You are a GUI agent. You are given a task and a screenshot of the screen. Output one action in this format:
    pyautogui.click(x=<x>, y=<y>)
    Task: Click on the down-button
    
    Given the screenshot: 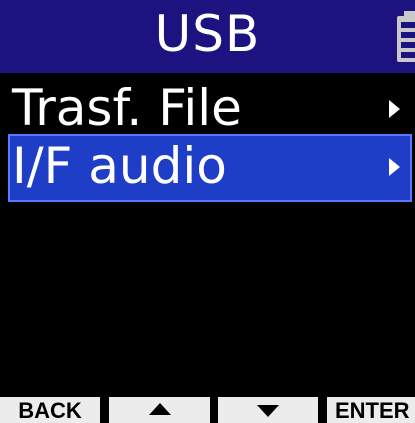 What is the action you would take?
    pyautogui.click(x=268, y=410)
    